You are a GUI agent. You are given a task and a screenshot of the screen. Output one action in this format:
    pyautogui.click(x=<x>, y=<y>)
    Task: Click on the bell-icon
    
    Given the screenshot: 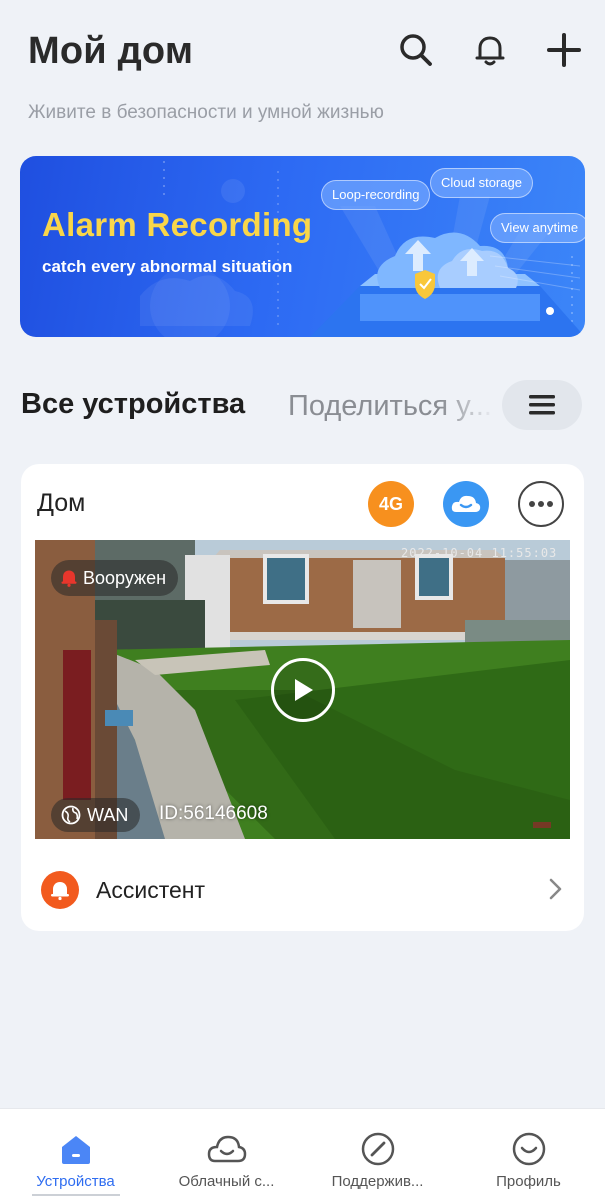 What is the action you would take?
    pyautogui.click(x=490, y=50)
    